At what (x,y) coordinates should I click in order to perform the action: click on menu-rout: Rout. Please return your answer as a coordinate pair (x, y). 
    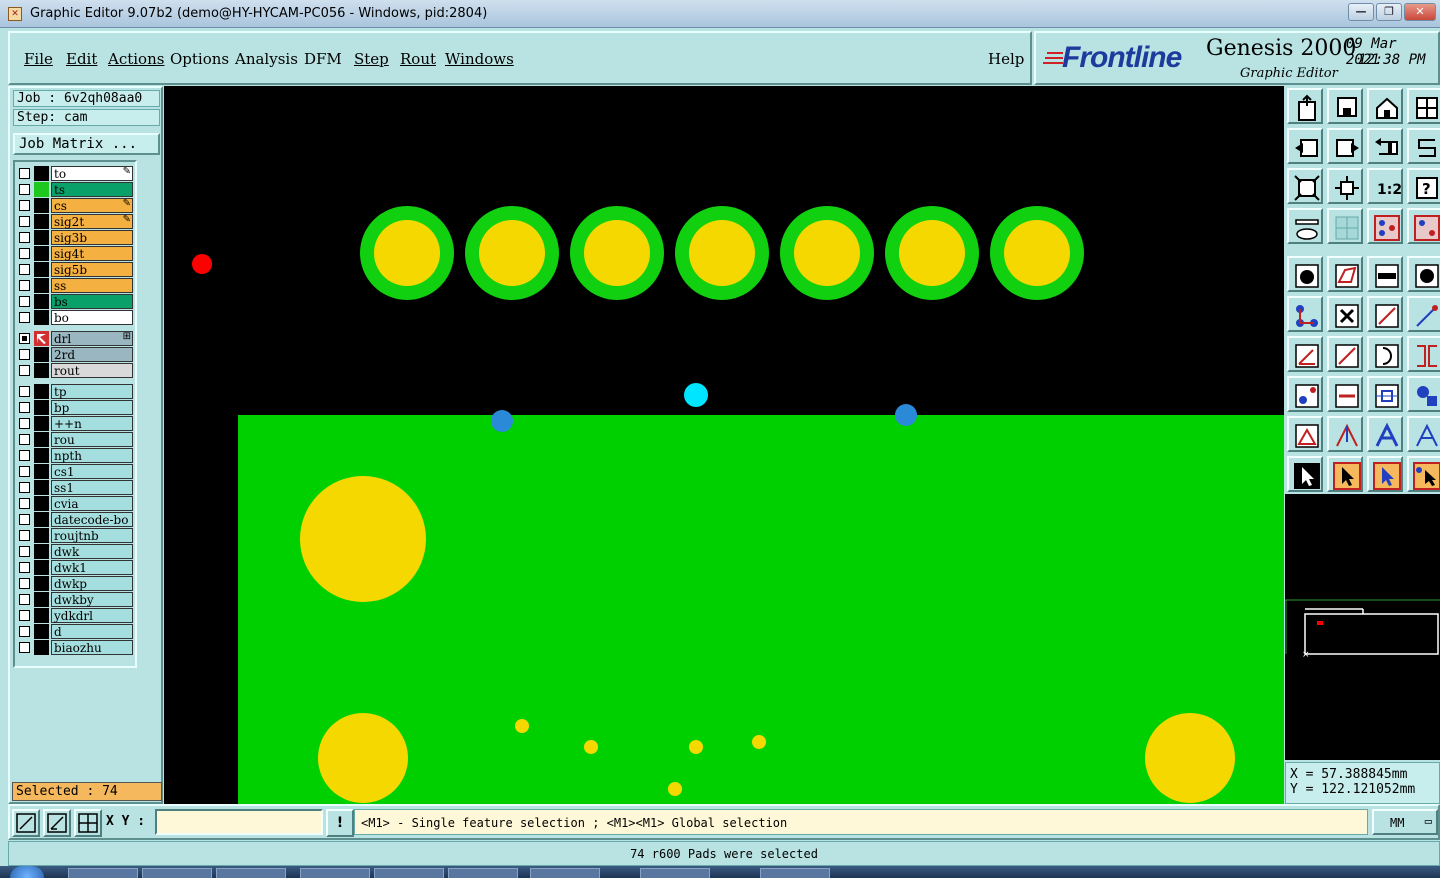
    Looking at the image, I should click on (418, 59).